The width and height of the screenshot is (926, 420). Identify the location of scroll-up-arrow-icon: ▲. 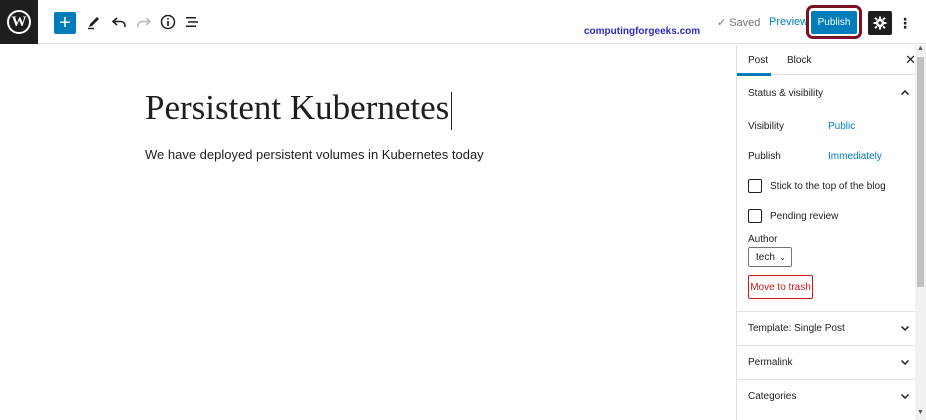
(920, 48).